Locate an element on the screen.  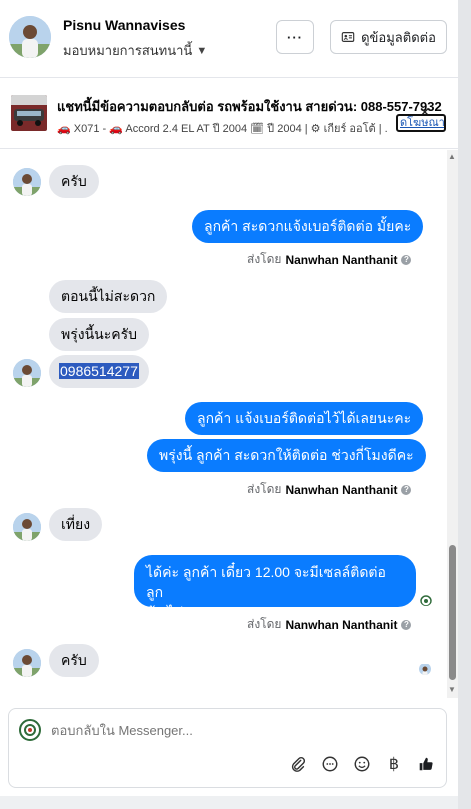
outgoing-message: ลูกค้า แจ้งเบอร์ติดต่อไว้ได้เลยนะคะ is located at coordinates (304, 418).